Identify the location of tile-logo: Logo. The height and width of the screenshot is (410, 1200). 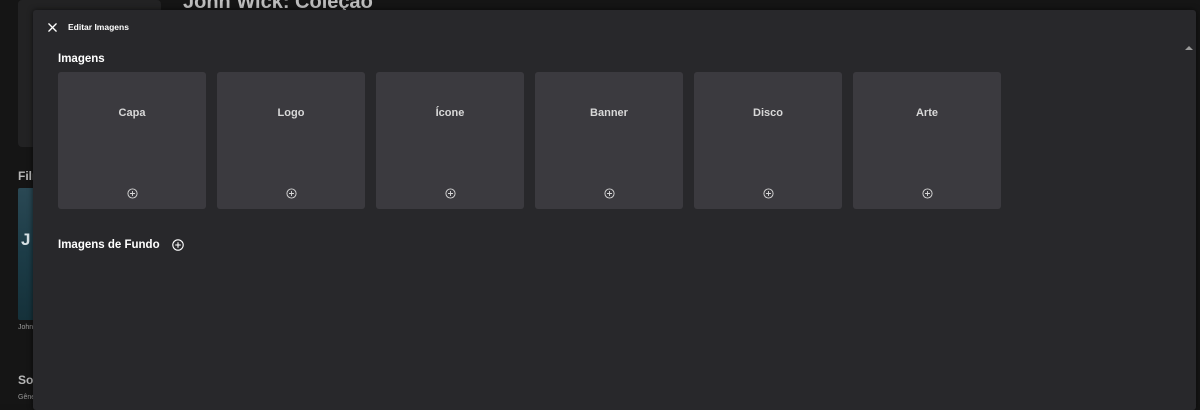
(291, 140).